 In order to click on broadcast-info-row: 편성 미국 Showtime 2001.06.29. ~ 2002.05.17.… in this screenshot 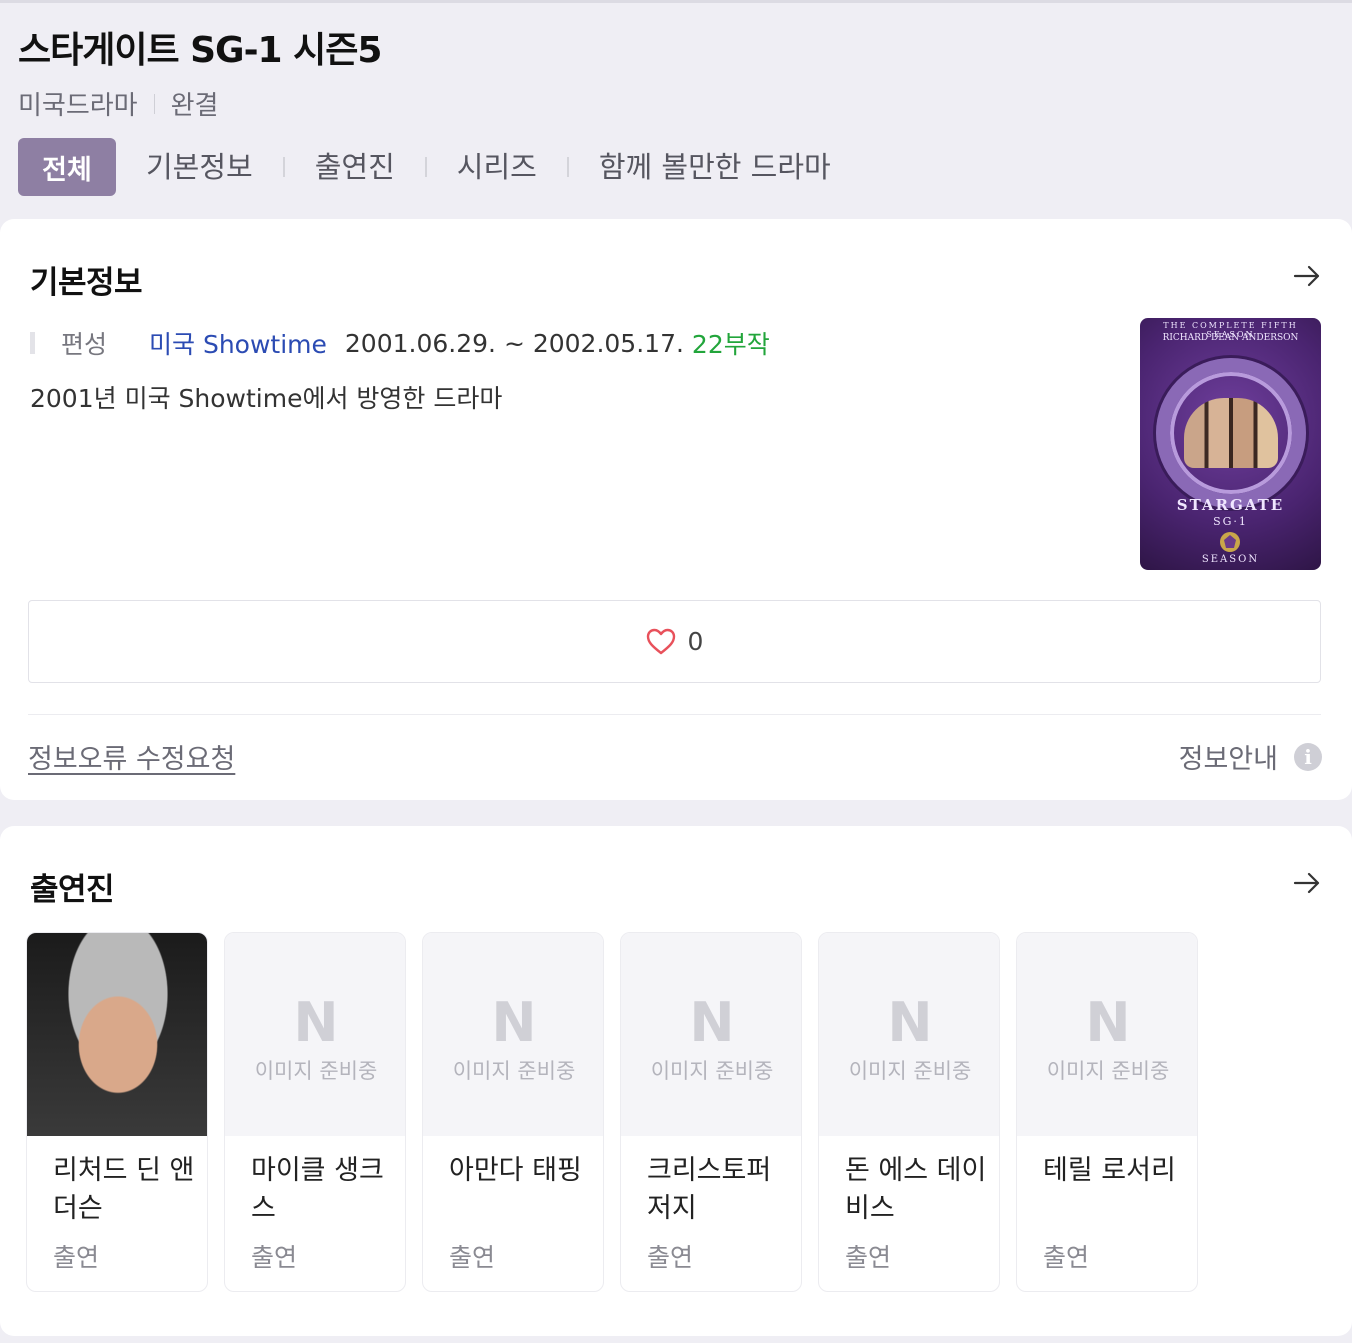, I will do `click(400, 343)`.